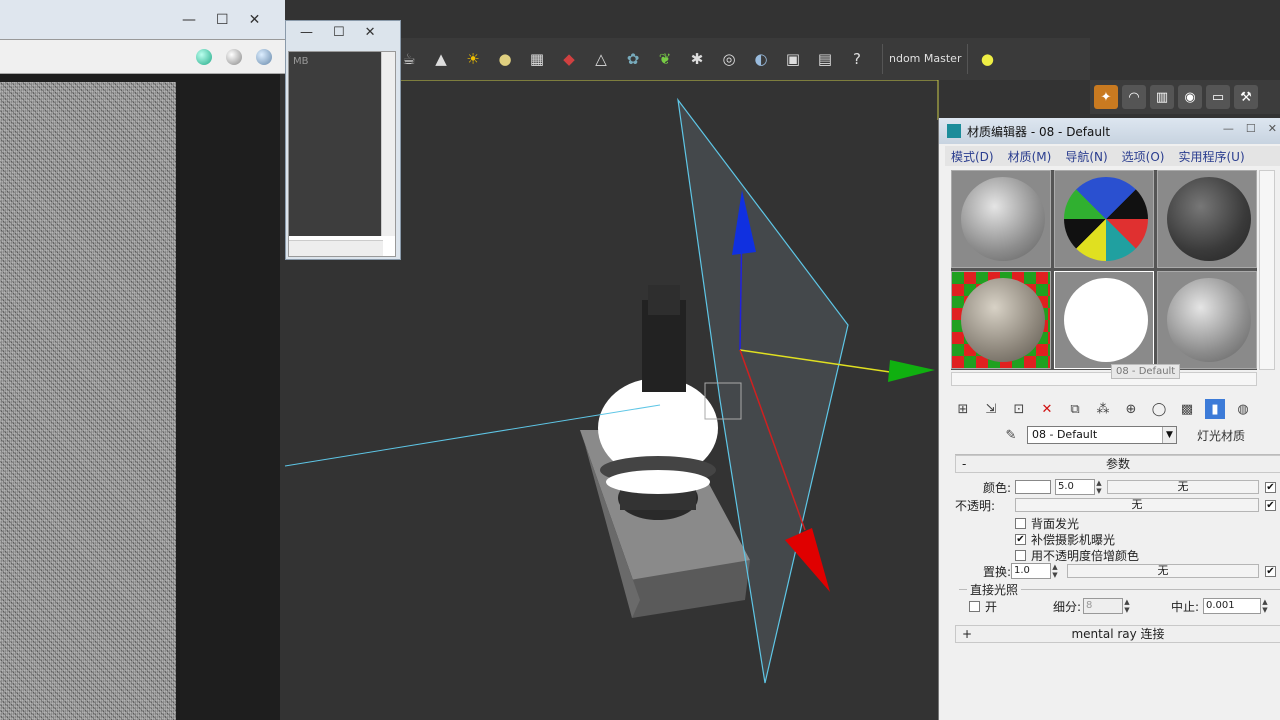 The image size is (1280, 720). I want to click on utilities-tab-icon: ⚒, so click(1246, 97).